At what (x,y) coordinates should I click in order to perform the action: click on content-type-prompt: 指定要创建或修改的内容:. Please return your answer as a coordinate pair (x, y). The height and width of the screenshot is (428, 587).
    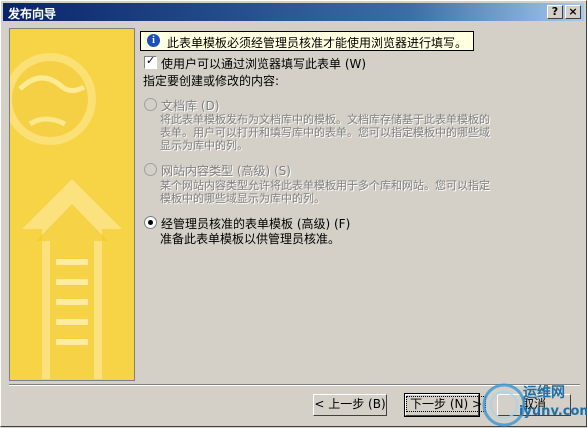
    Looking at the image, I should click on (211, 81).